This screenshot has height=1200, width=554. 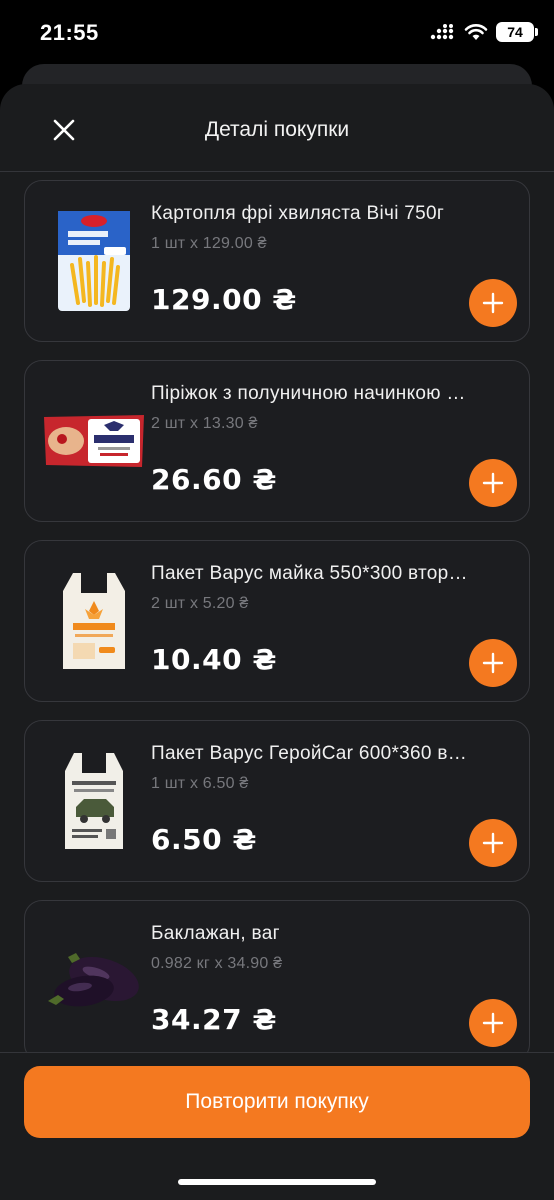 What do you see at coordinates (200, 783) in the screenshot?
I see `product-quantity: 1 шт x 6.50 ₴` at bounding box center [200, 783].